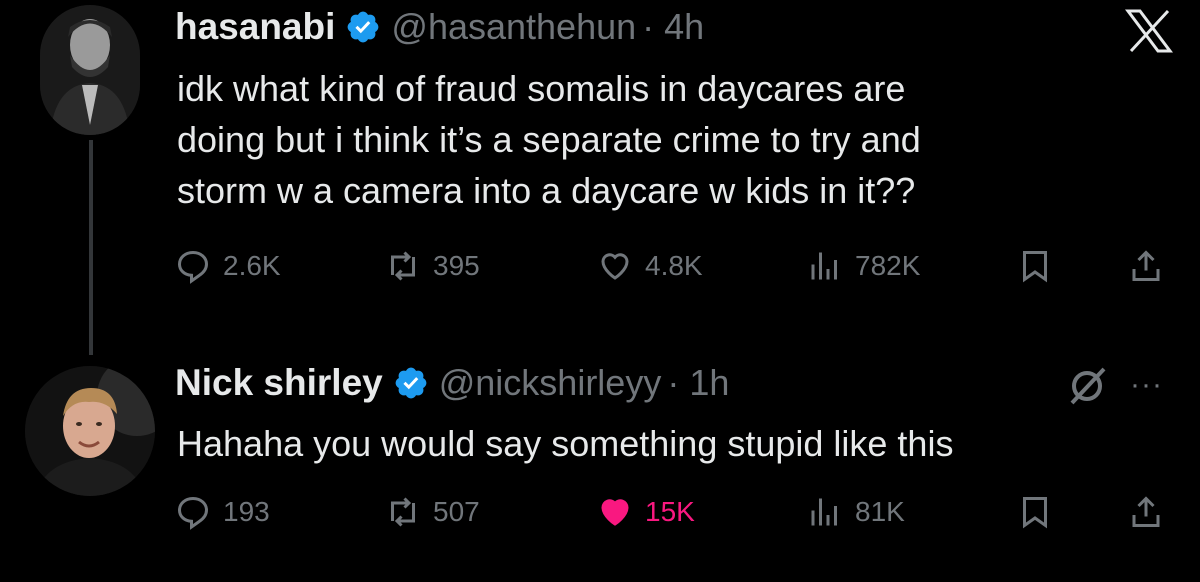  What do you see at coordinates (90, 431) in the screenshot?
I see `avatar-nick-shirley` at bounding box center [90, 431].